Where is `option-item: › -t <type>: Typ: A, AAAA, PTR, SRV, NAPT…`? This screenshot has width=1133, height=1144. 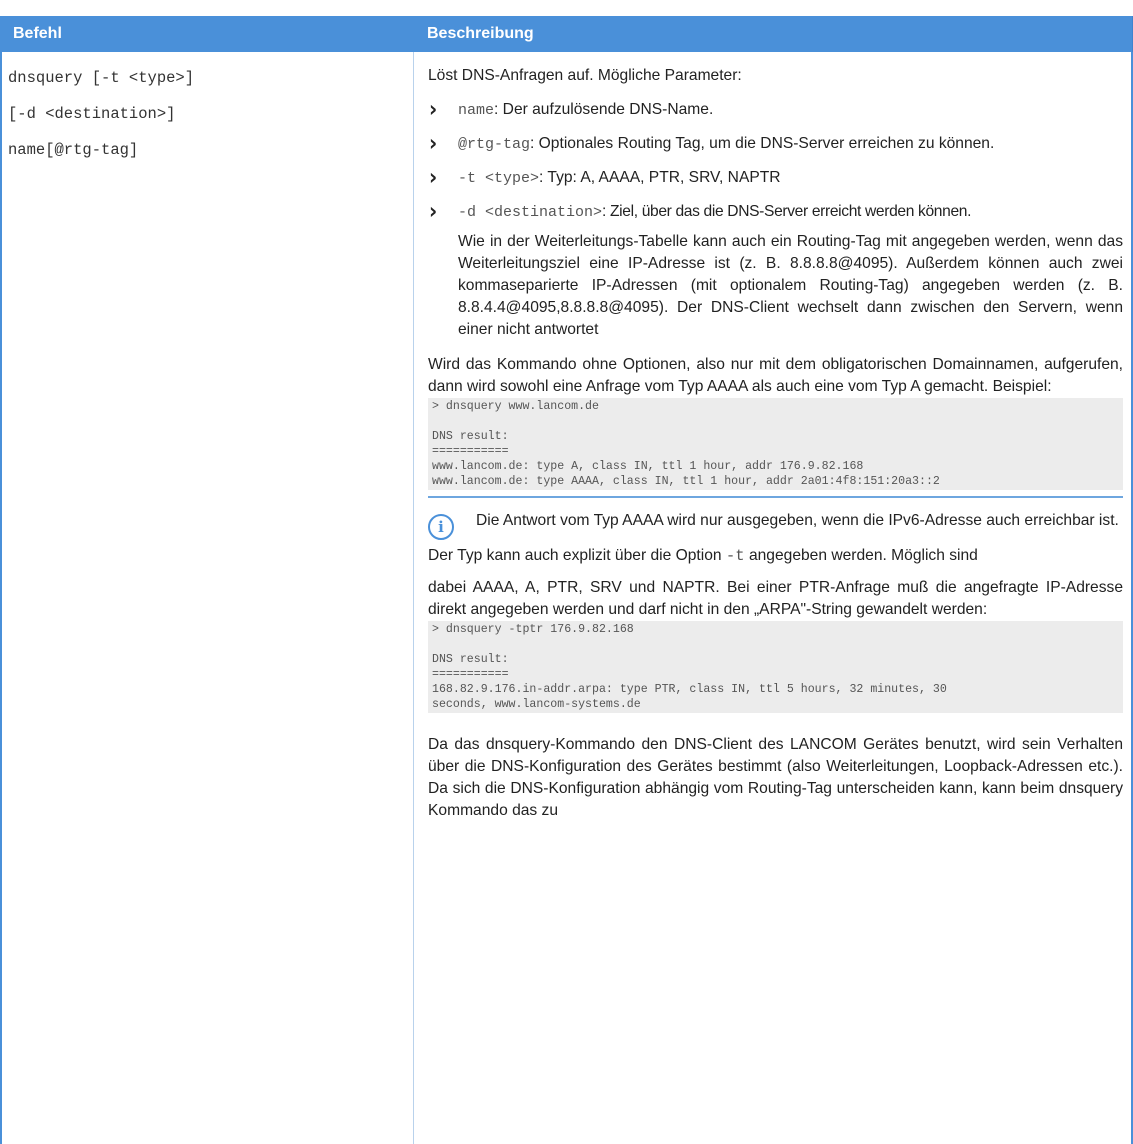 option-item: › -t <type>: Typ: A, AAAA, PTR, SRV, NAPT… is located at coordinates (775, 177).